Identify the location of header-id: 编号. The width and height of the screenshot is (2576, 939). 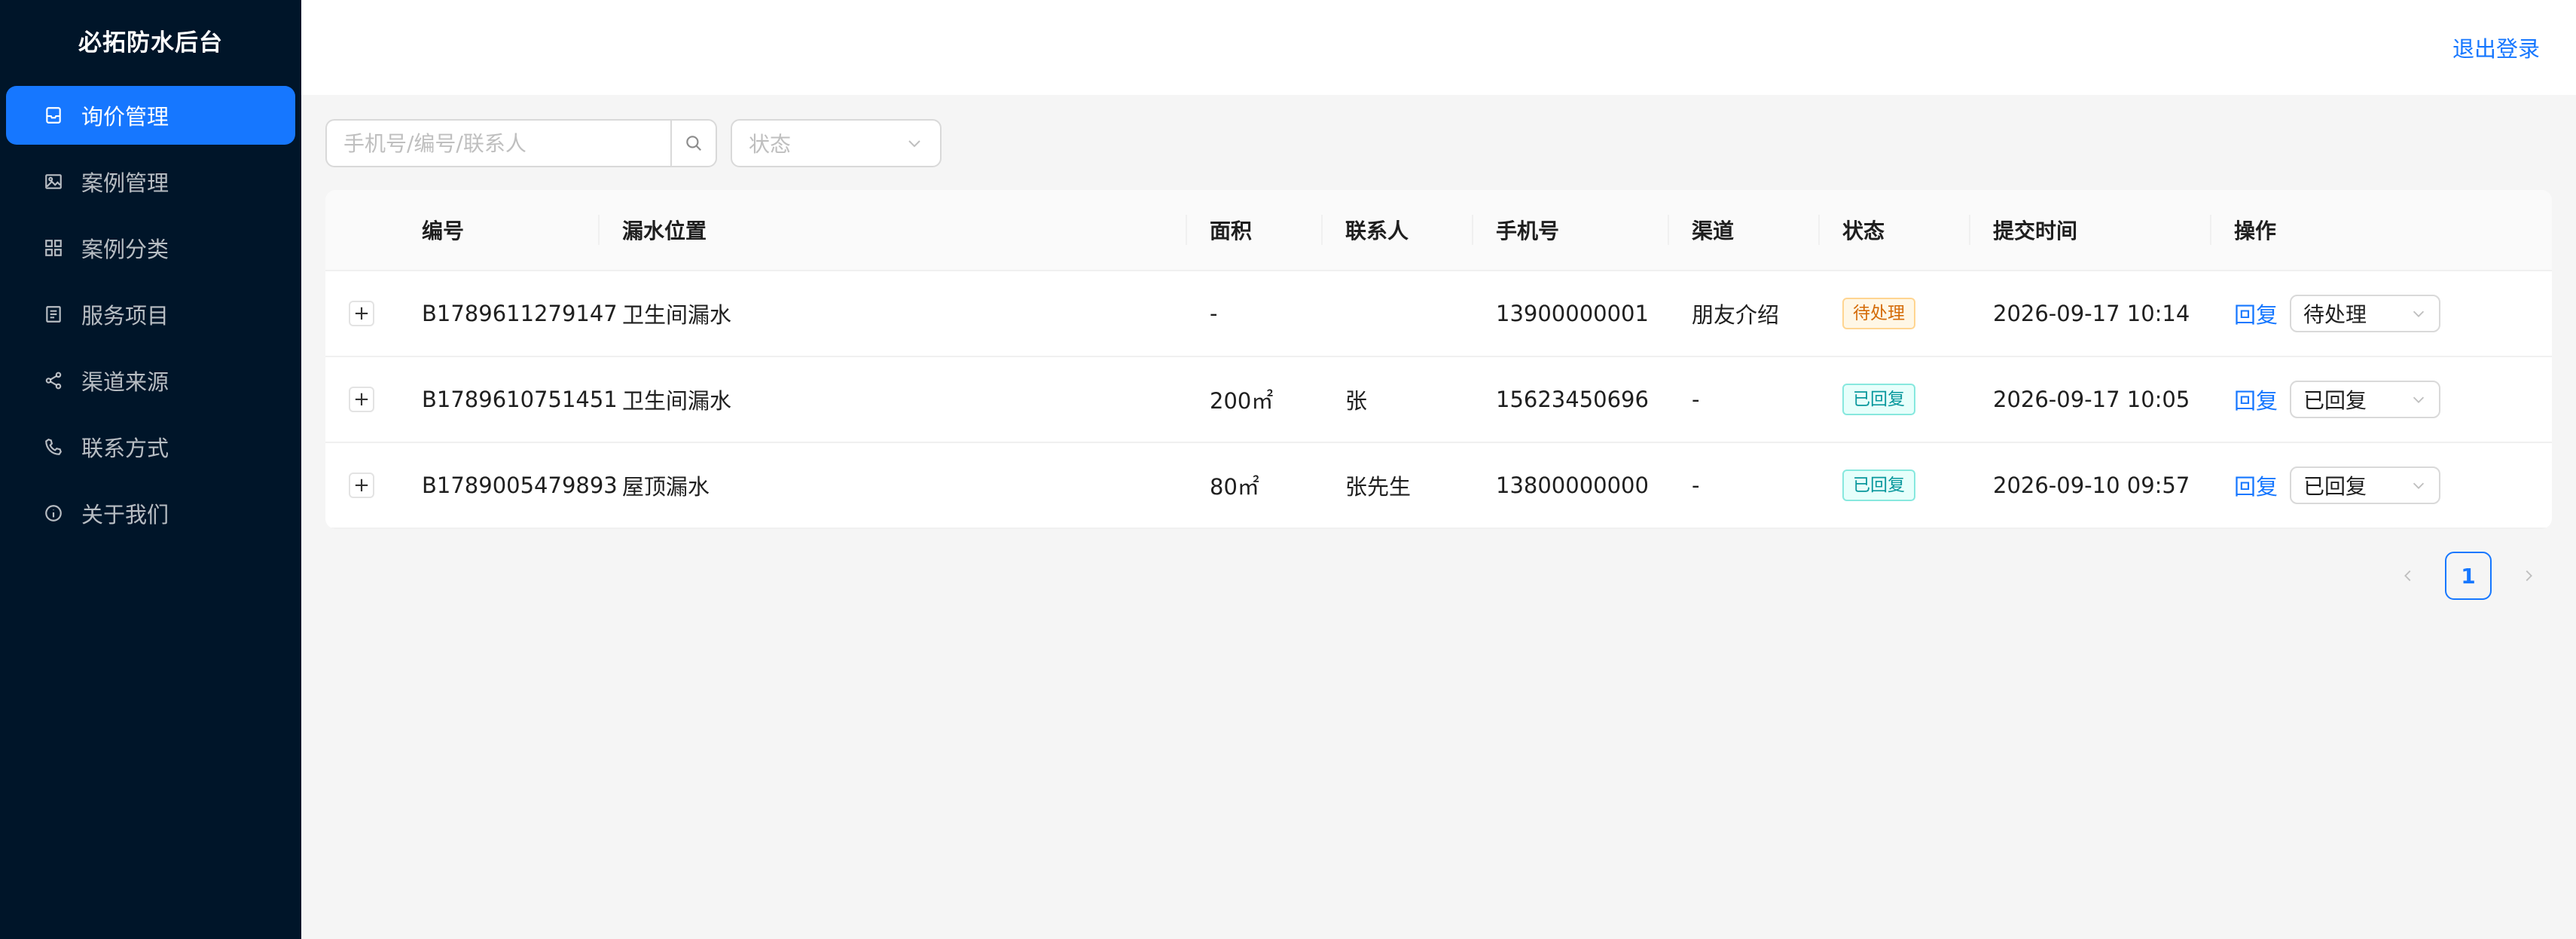
(444, 231).